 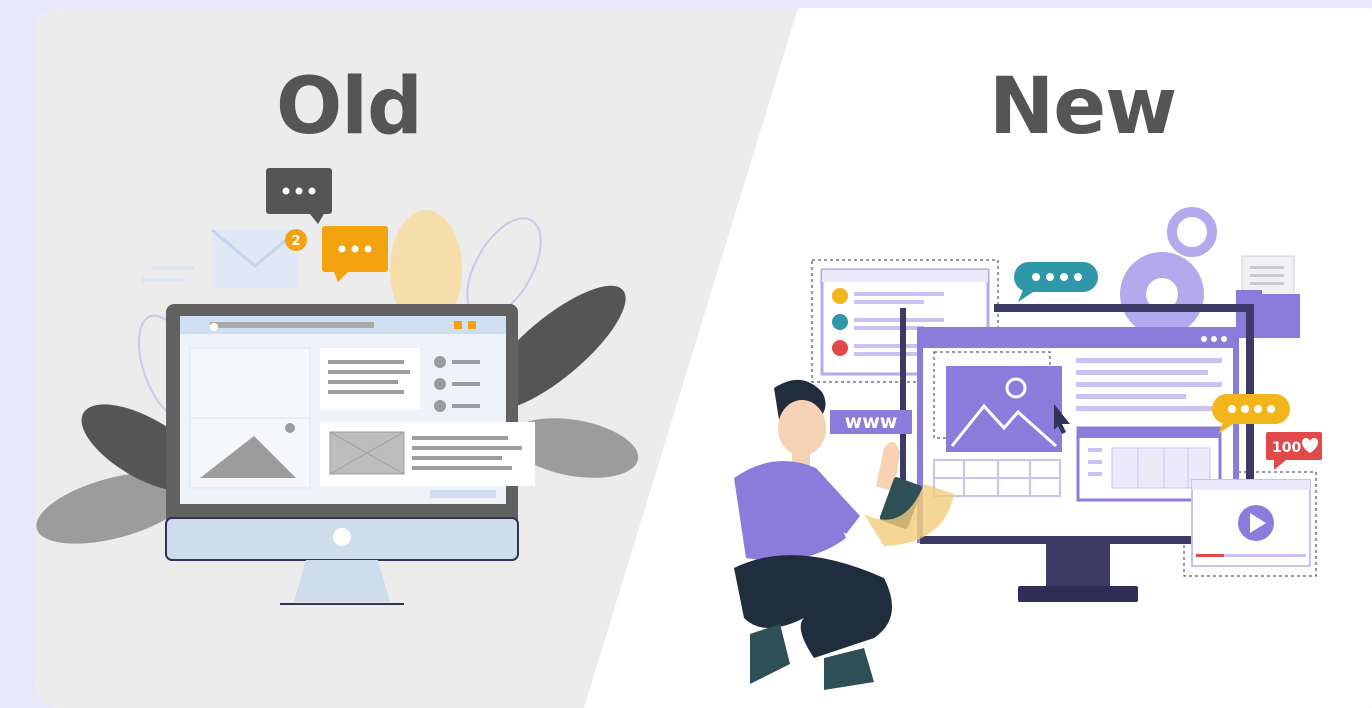 What do you see at coordinates (349, 107) in the screenshot?
I see `old-panel-title: Old` at bounding box center [349, 107].